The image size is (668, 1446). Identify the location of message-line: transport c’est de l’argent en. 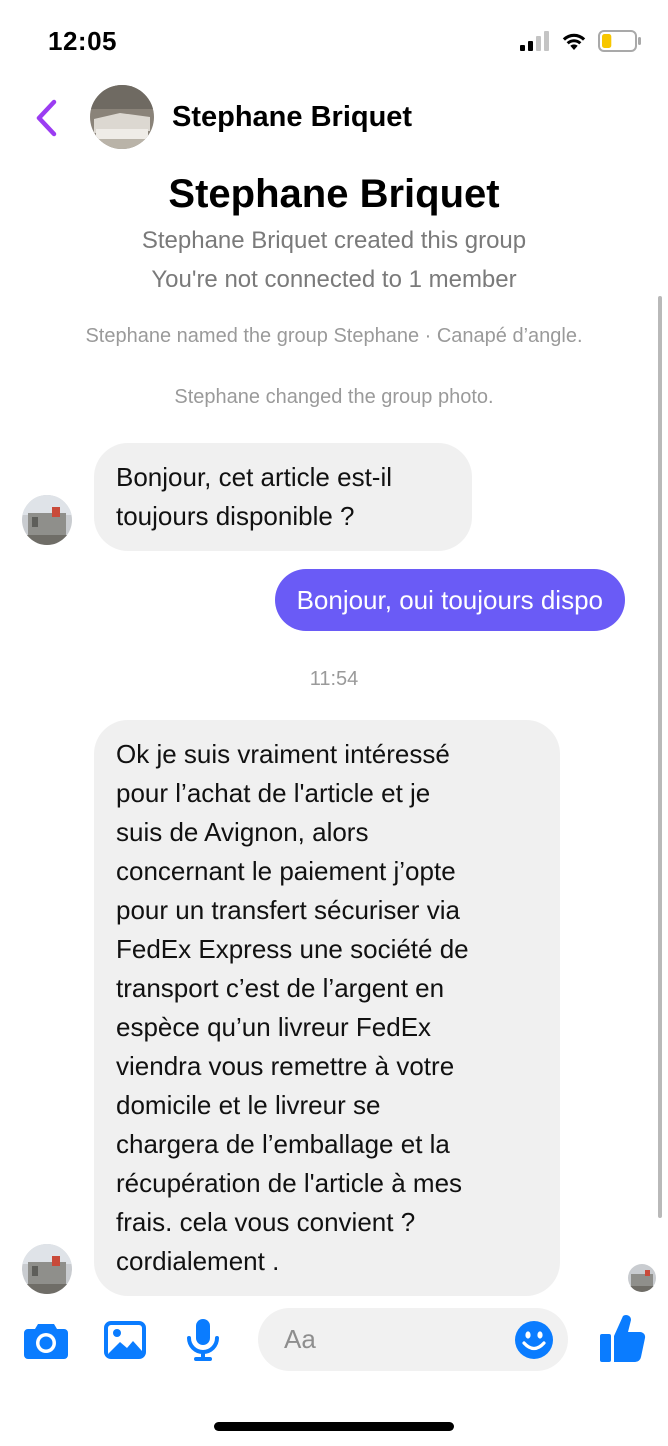
(280, 988).